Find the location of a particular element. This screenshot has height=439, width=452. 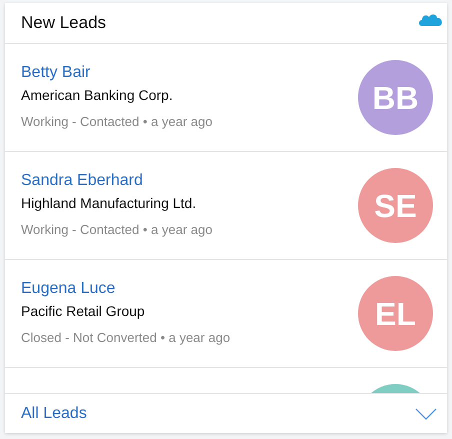

lead-status-text: Closed - Not Converted • a year ago is located at coordinates (125, 338).